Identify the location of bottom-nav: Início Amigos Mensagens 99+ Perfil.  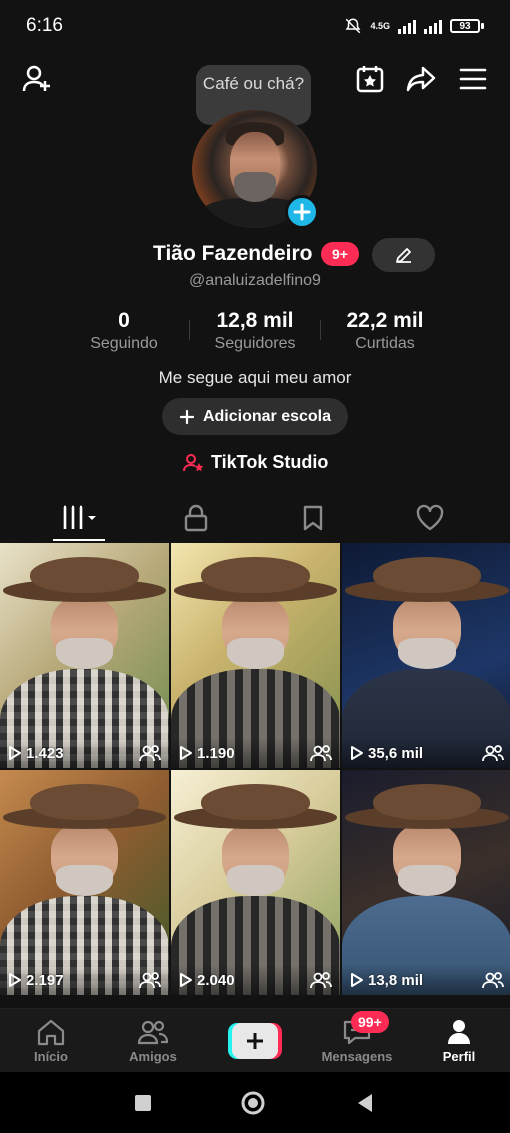
(255, 1040).